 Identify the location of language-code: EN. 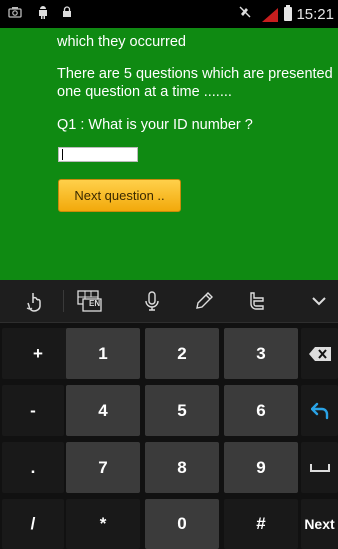
(95, 303).